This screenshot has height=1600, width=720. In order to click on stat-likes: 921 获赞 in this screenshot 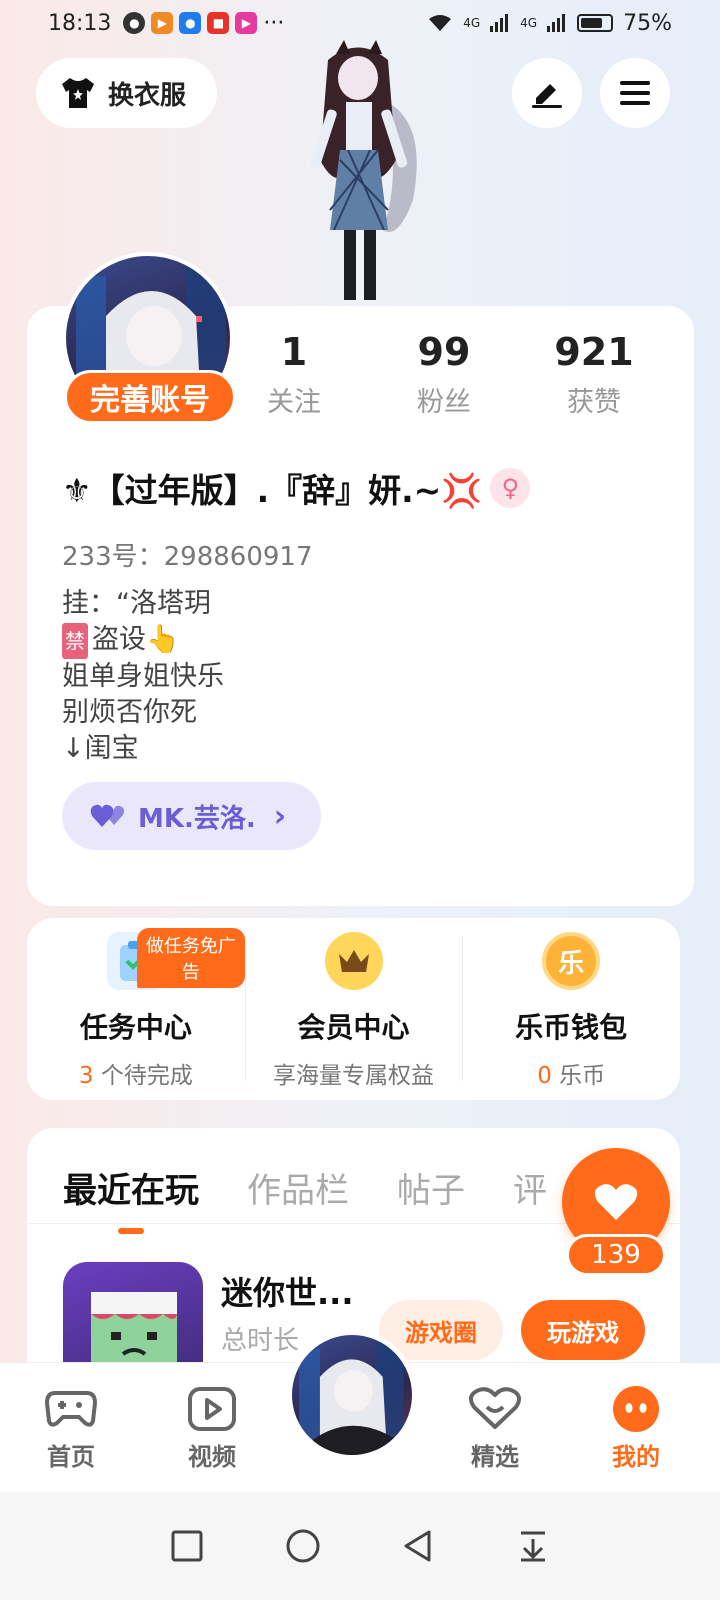, I will do `click(594, 374)`.